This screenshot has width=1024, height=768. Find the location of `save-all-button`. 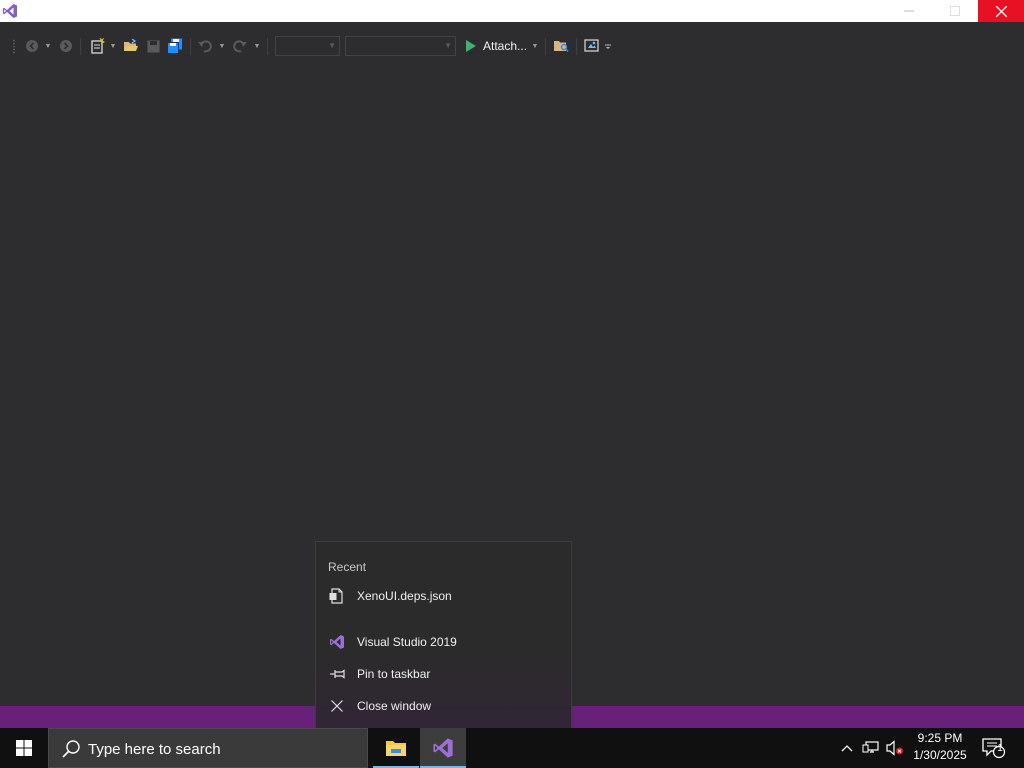

save-all-button is located at coordinates (175, 46).